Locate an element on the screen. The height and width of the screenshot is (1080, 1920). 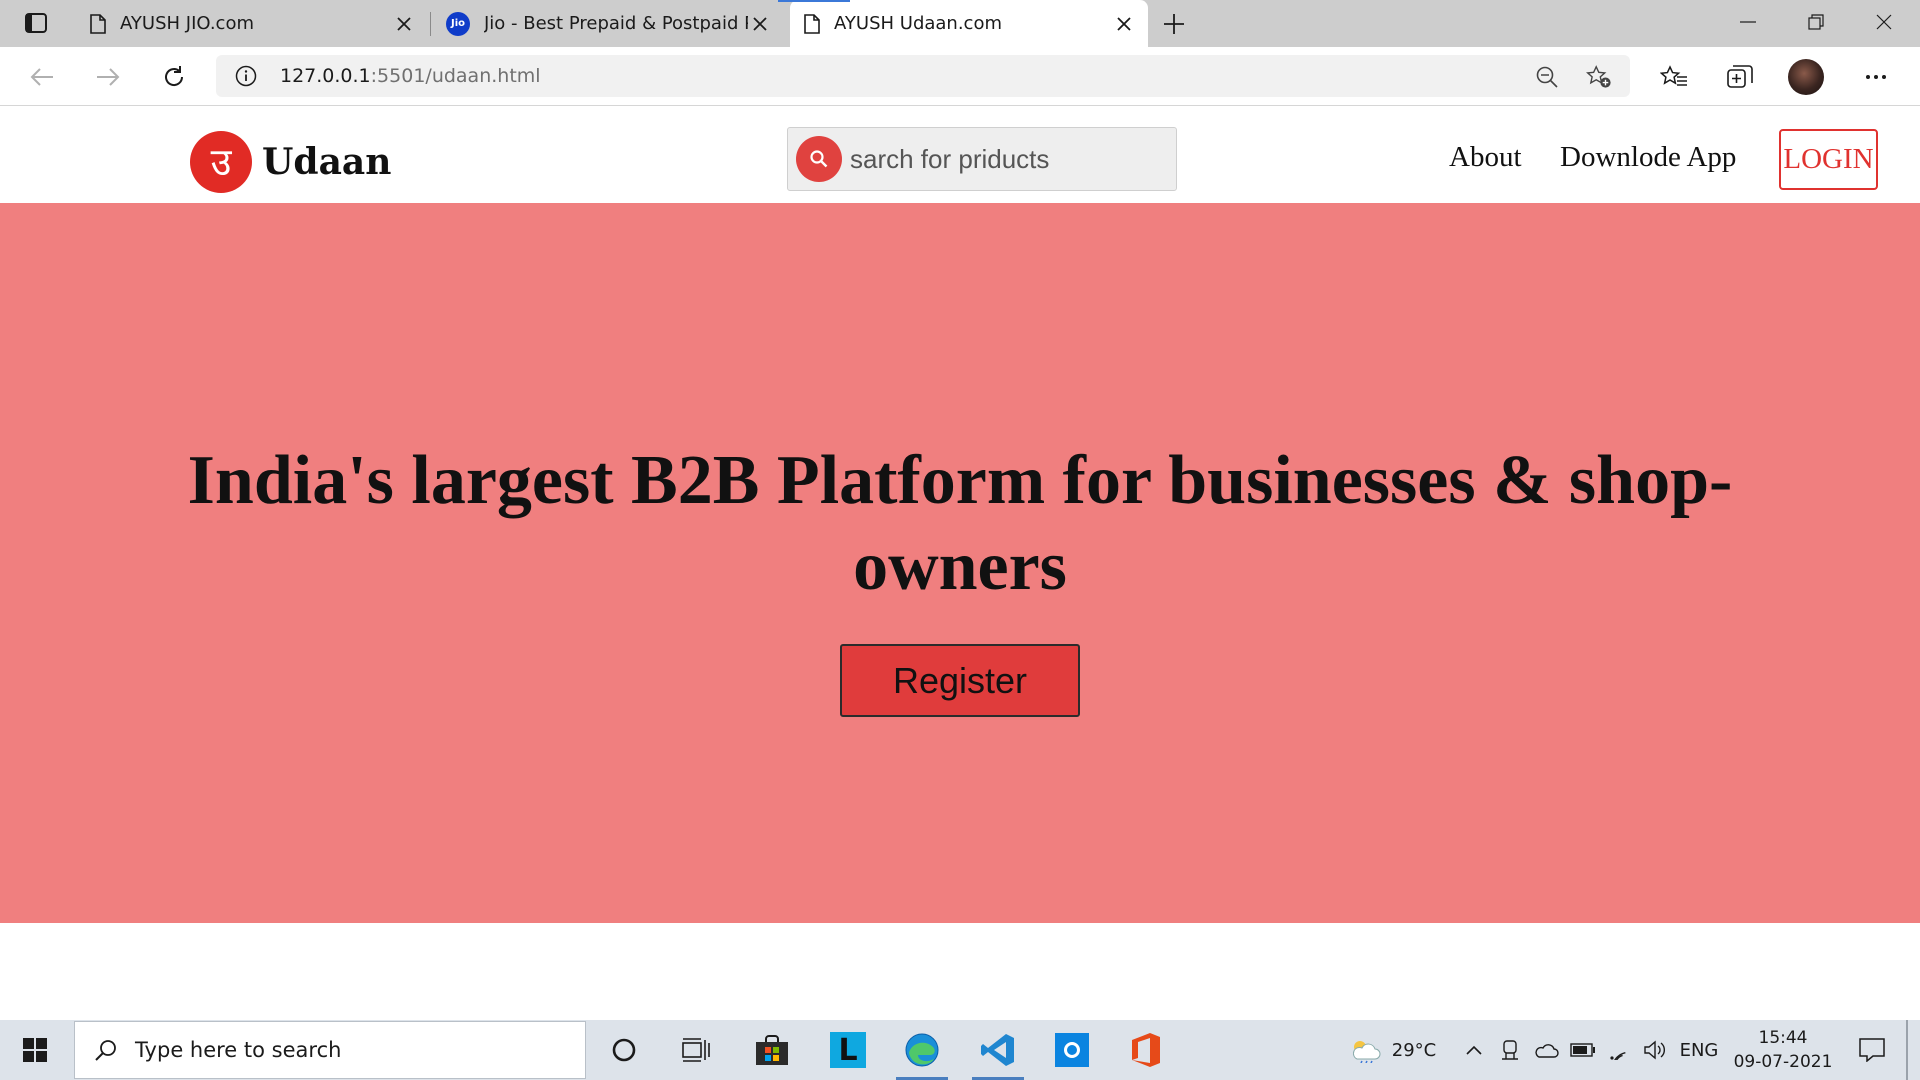
product-search is located at coordinates (982, 159).